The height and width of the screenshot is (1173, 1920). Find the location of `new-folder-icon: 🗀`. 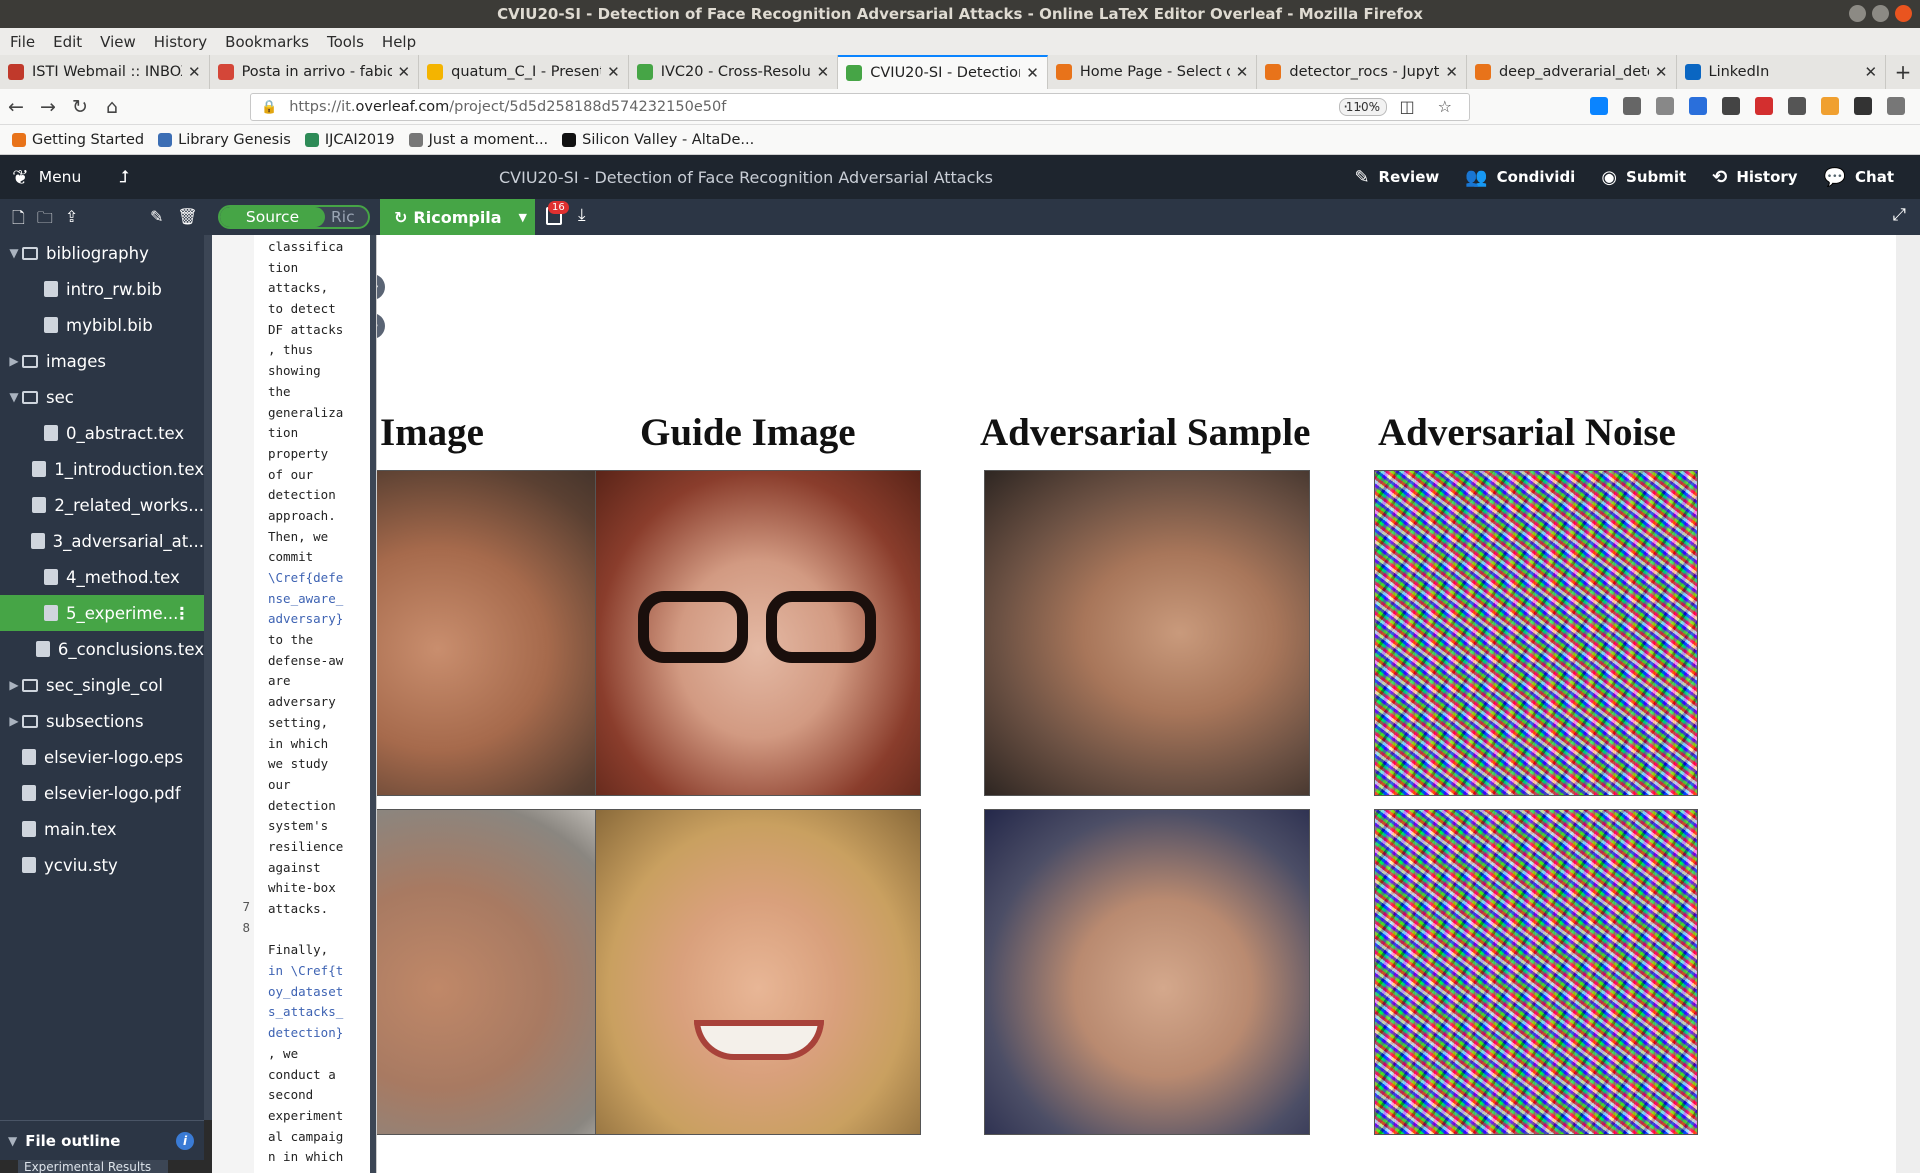

new-folder-icon: 🗀 is located at coordinates (45, 220).